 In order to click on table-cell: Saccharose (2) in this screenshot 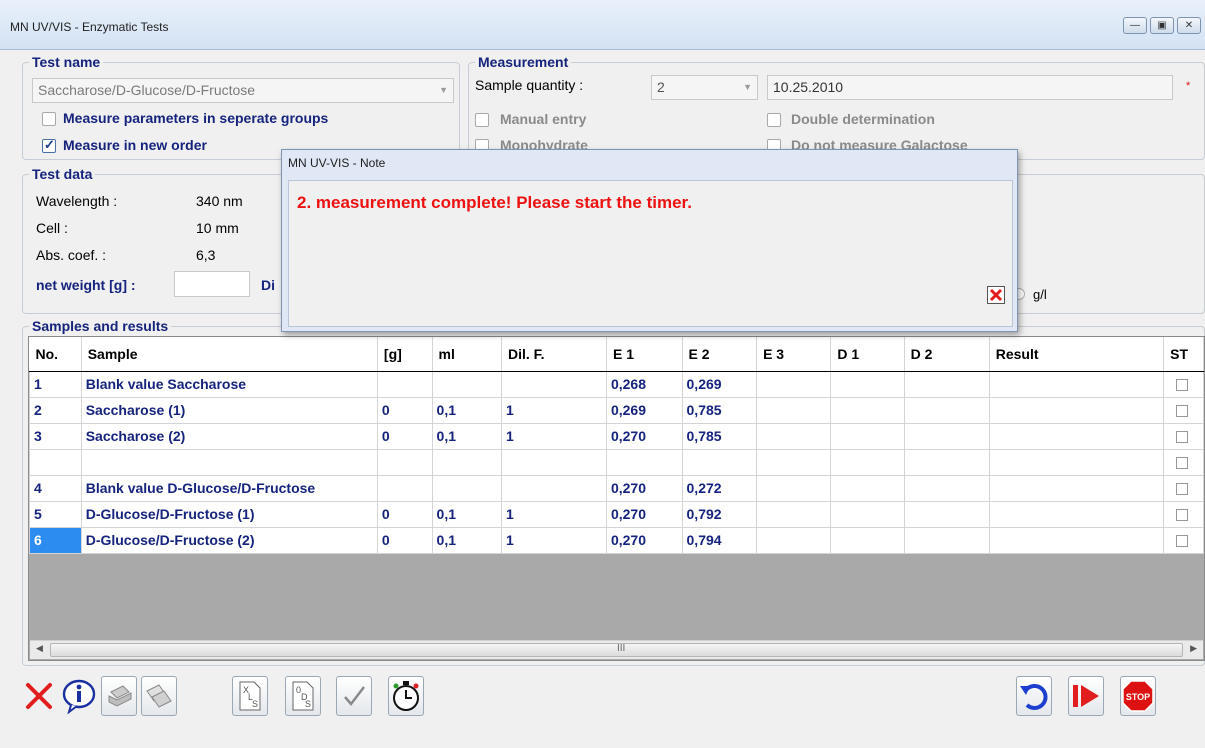, I will do `click(229, 436)`.